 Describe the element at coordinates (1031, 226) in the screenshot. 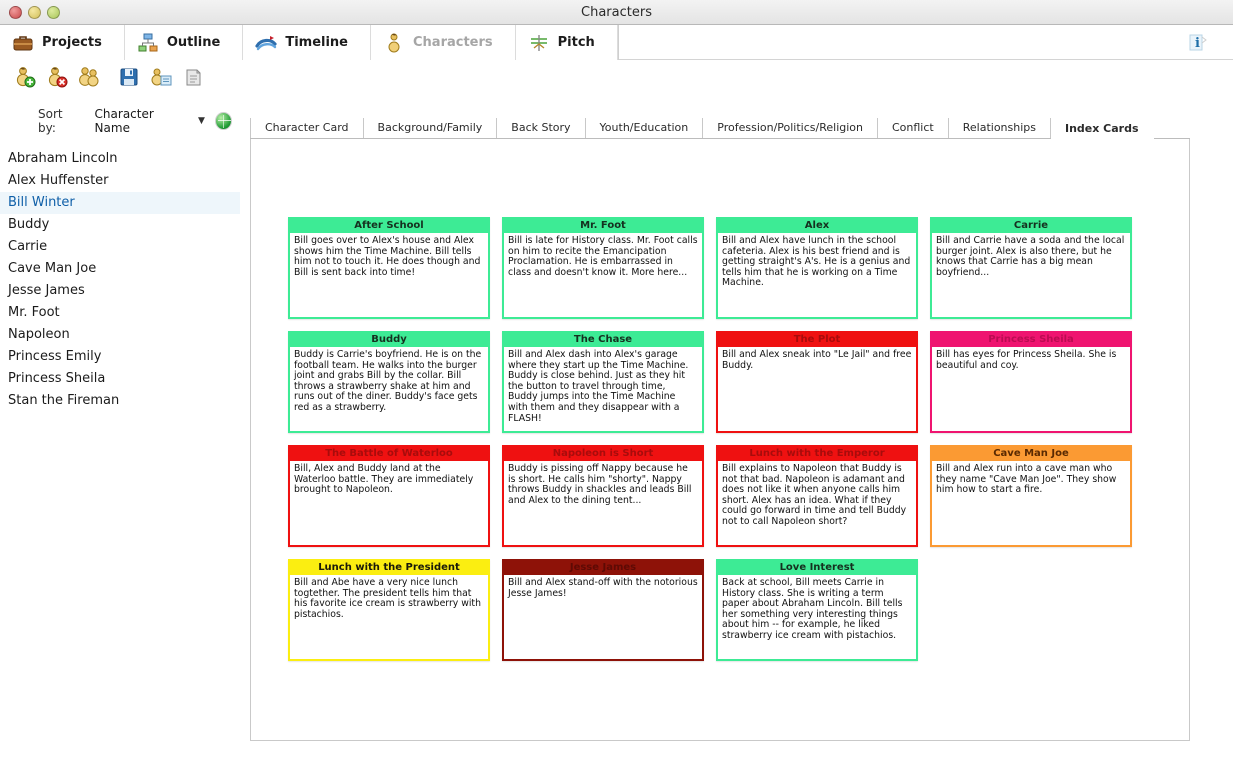

I see `index-card-title: Carrie` at that location.